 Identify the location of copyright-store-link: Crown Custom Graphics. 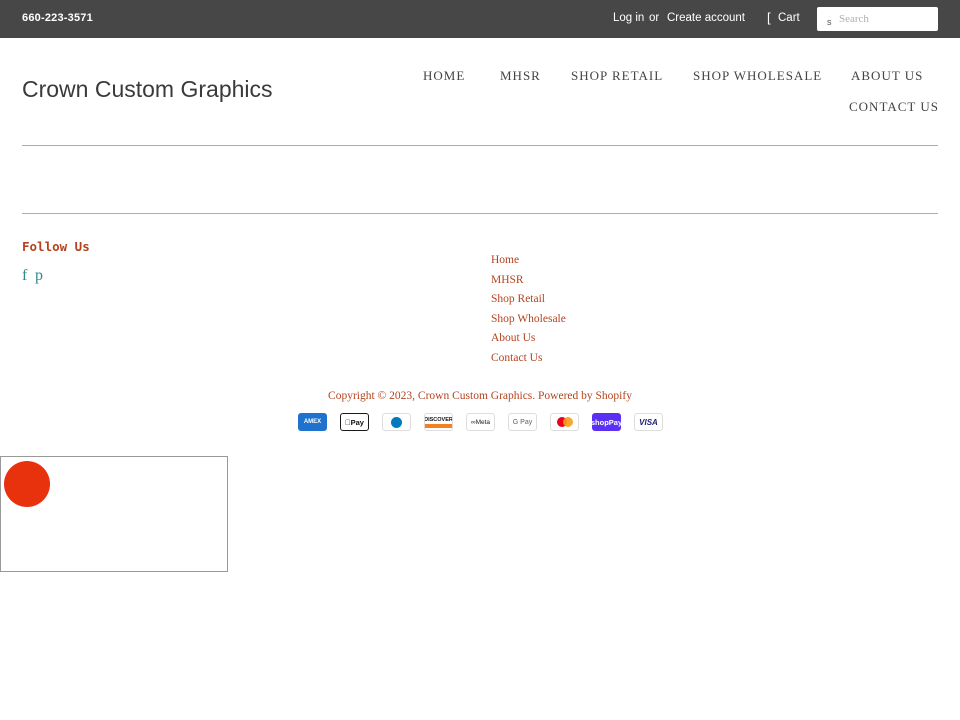
(475, 396).